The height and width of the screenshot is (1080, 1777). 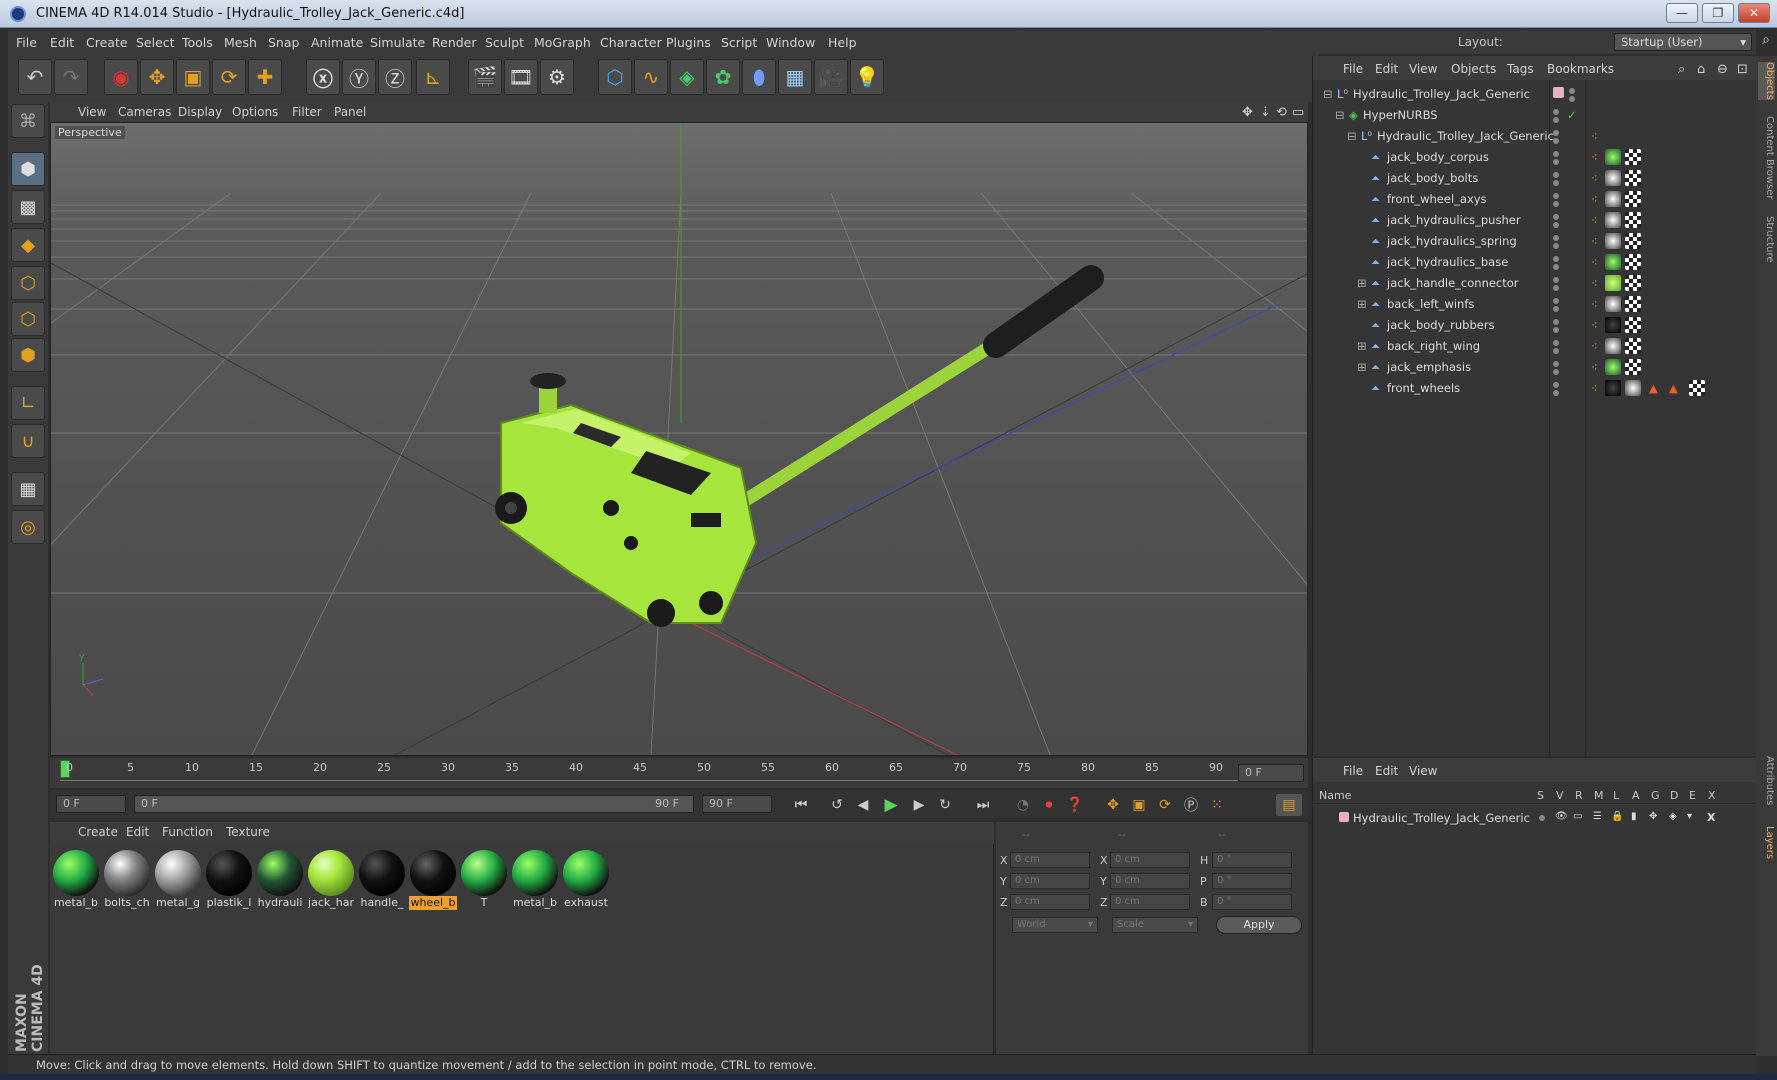 I want to click on key-pla-icon: ⁙, so click(x=1217, y=805).